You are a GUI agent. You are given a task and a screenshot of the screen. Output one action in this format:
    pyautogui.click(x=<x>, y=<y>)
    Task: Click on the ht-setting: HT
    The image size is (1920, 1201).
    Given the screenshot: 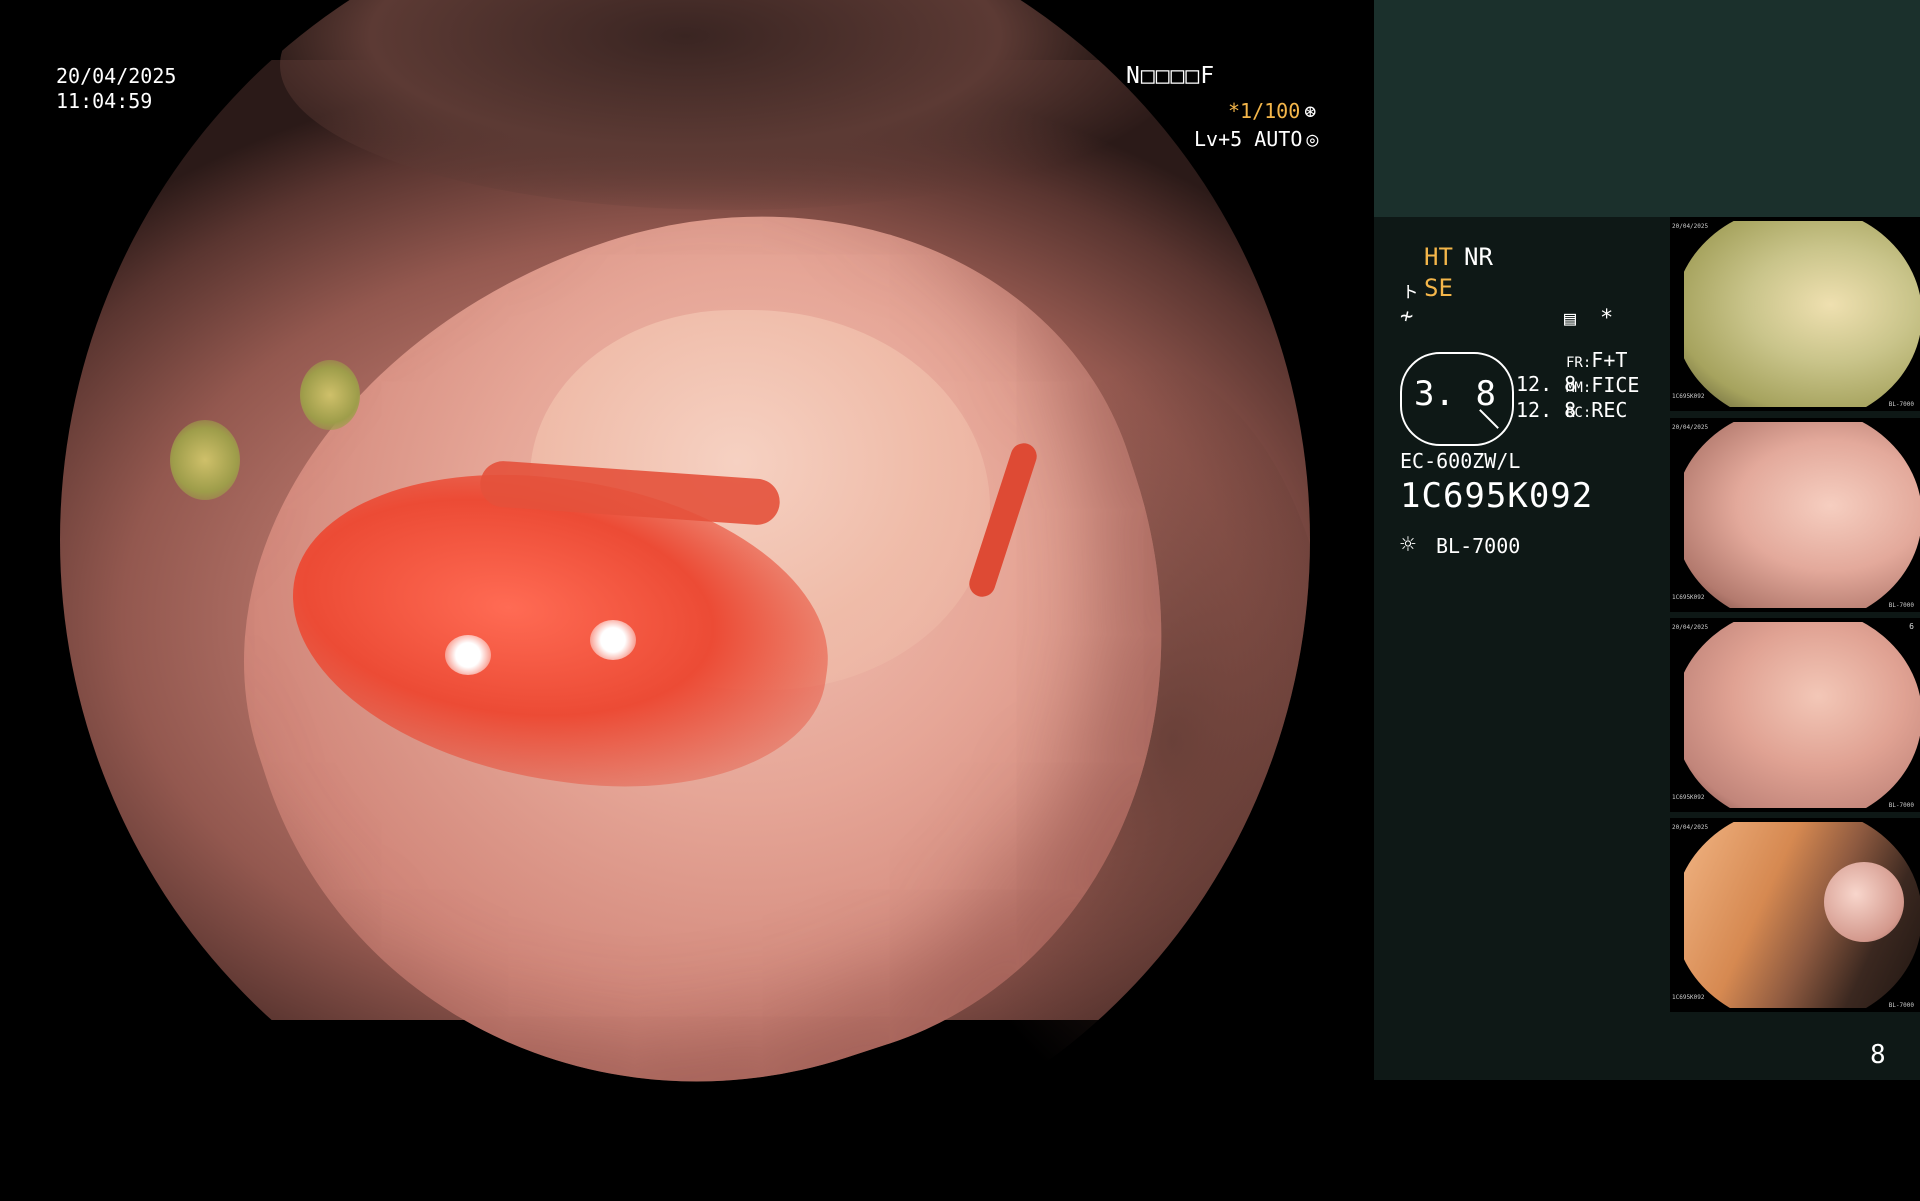 What is the action you would take?
    pyautogui.click(x=1438, y=257)
    